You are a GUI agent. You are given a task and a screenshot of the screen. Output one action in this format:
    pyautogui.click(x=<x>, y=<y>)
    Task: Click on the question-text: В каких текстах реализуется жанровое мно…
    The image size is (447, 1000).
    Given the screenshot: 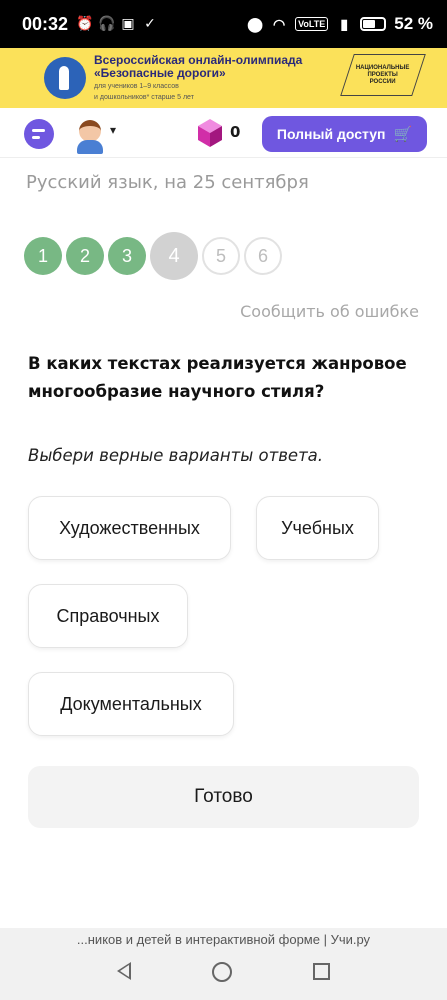 What is the action you would take?
    pyautogui.click(x=217, y=377)
    